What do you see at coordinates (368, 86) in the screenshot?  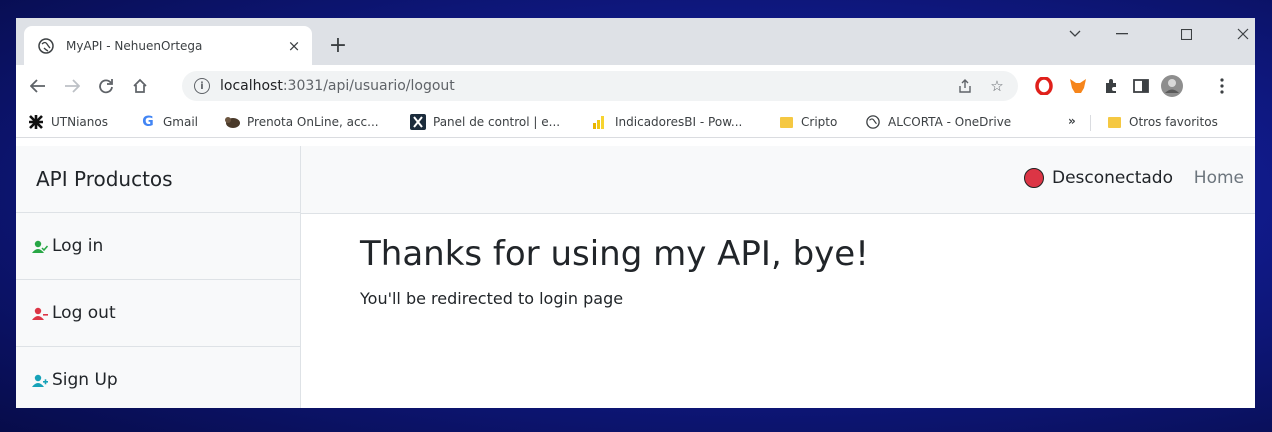 I see `url-path: :3031/api/usuario/logout` at bounding box center [368, 86].